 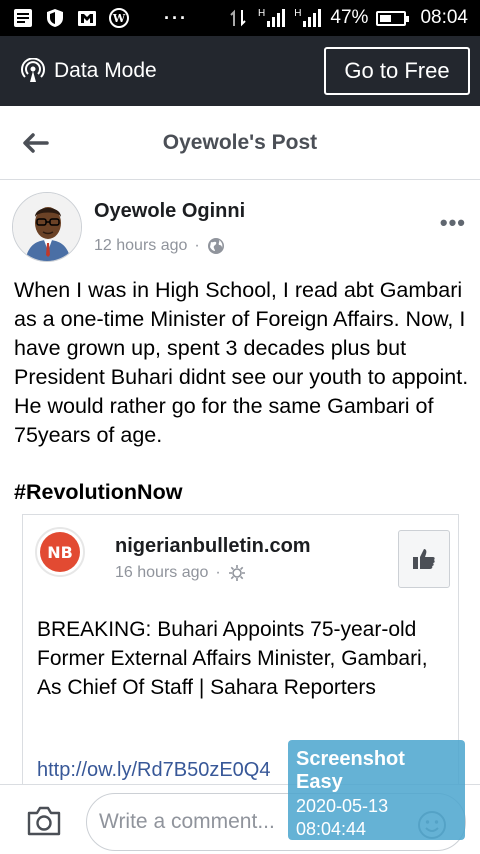 What do you see at coordinates (236, 573) in the screenshot?
I see `gear-icon` at bounding box center [236, 573].